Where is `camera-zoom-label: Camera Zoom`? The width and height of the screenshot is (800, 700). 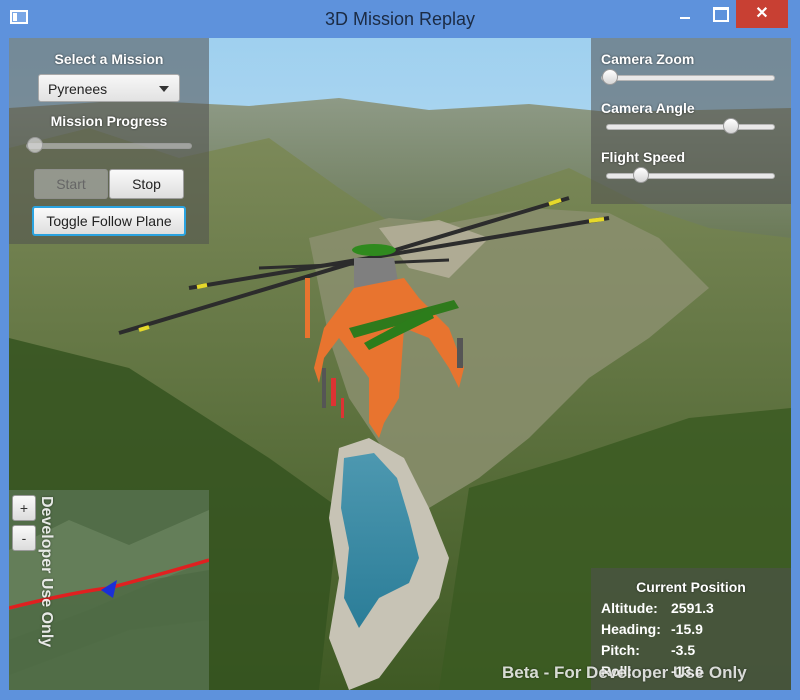 camera-zoom-label: Camera Zoom is located at coordinates (648, 59).